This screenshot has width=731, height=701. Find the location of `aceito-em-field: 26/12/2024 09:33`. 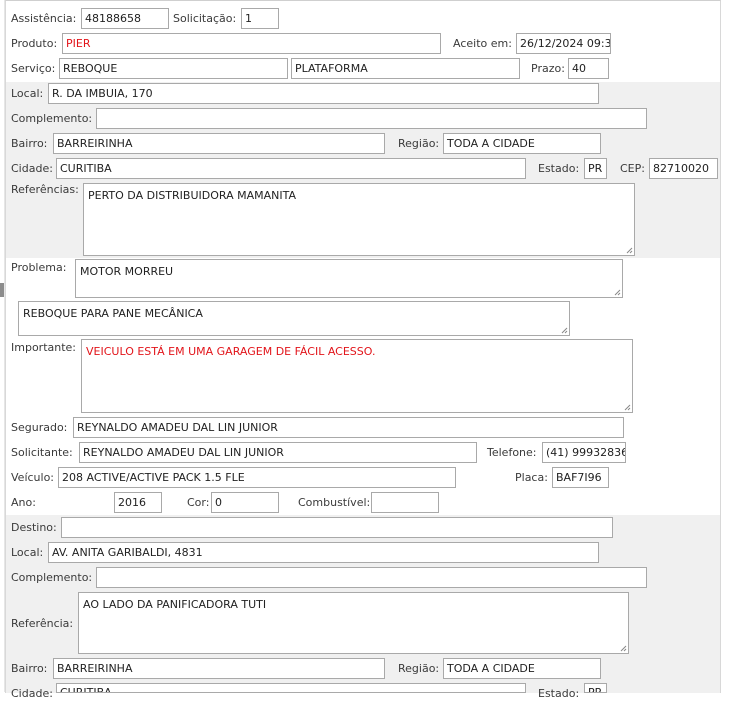

aceito-em-field: 26/12/2024 09:33 is located at coordinates (563, 43).